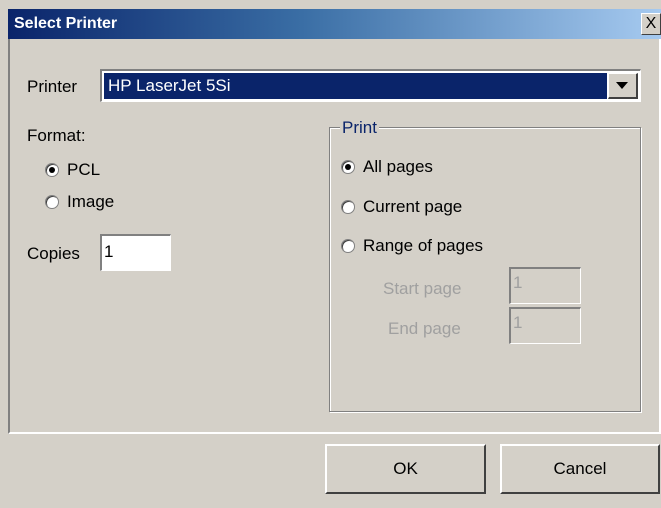 The height and width of the screenshot is (508, 661). What do you see at coordinates (398, 166) in the screenshot?
I see `all-pages-label: All pages` at bounding box center [398, 166].